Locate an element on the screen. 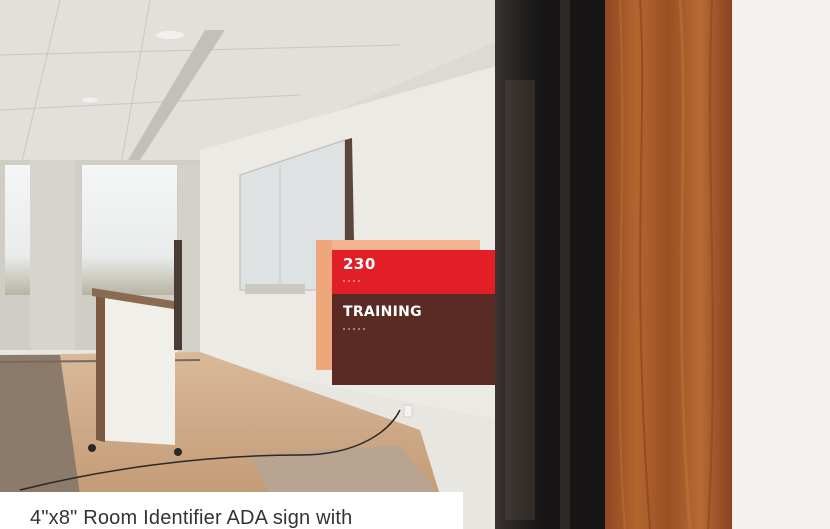 The image size is (830, 529). braille-name-dots is located at coordinates (354, 330).